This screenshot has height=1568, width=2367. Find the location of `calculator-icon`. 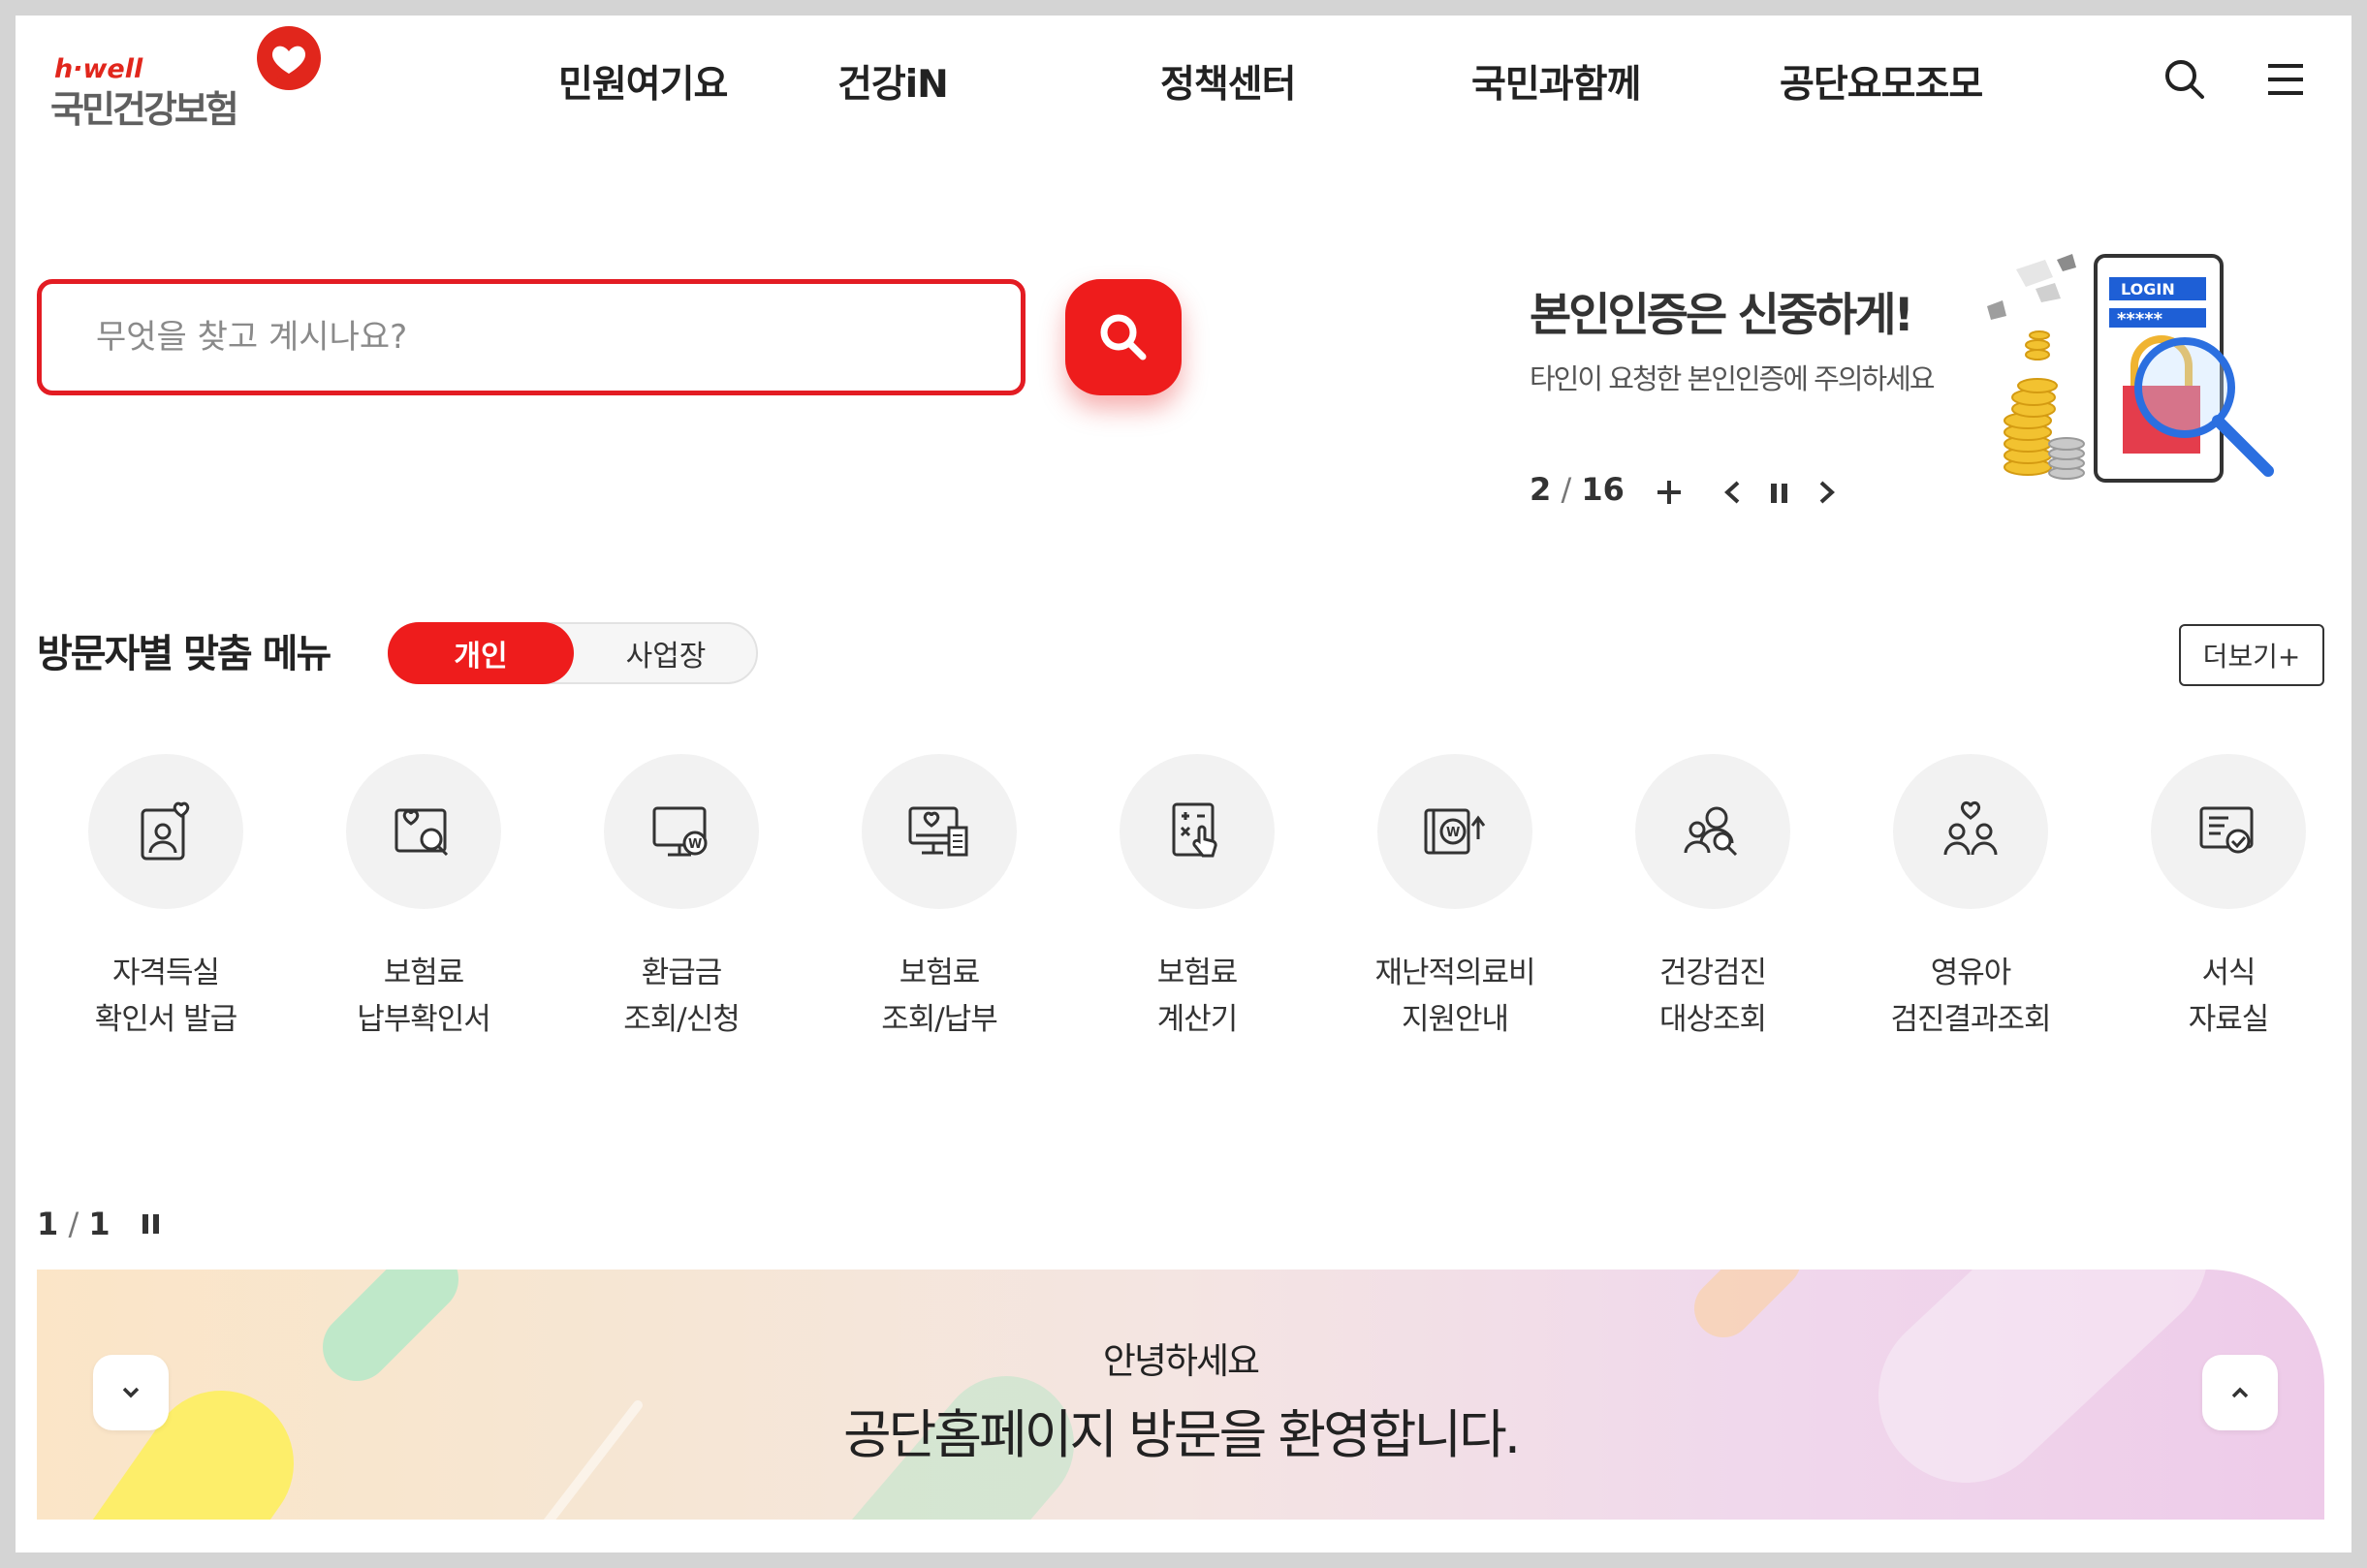

calculator-icon is located at coordinates (1194, 830).